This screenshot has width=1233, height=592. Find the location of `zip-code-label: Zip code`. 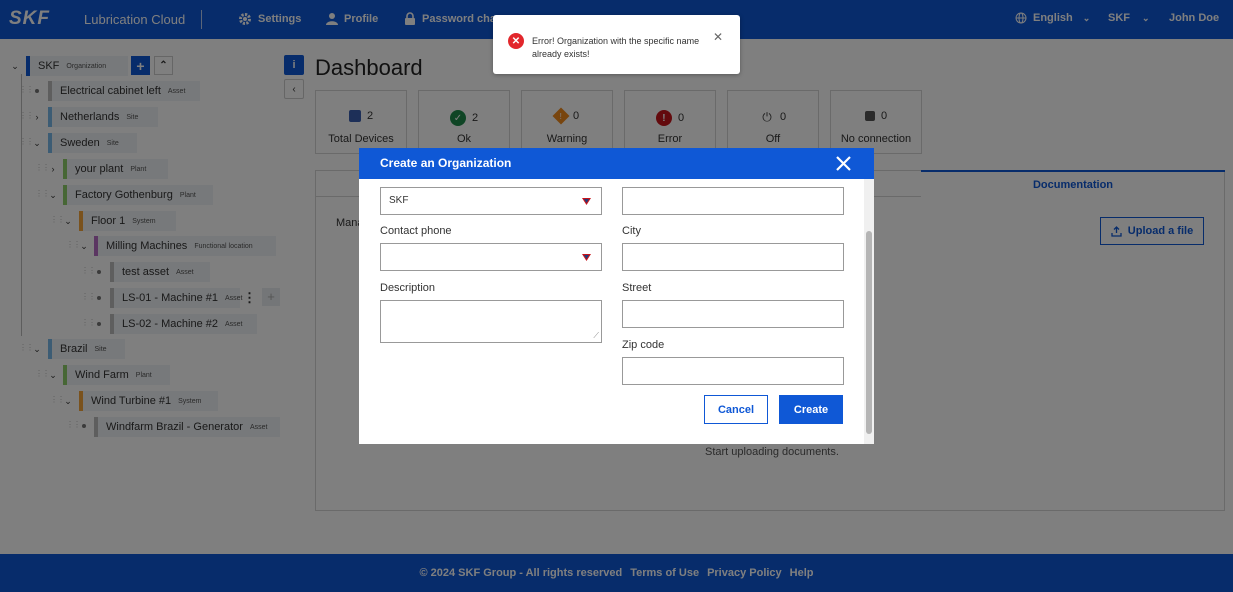

zip-code-label: Zip code is located at coordinates (643, 345).